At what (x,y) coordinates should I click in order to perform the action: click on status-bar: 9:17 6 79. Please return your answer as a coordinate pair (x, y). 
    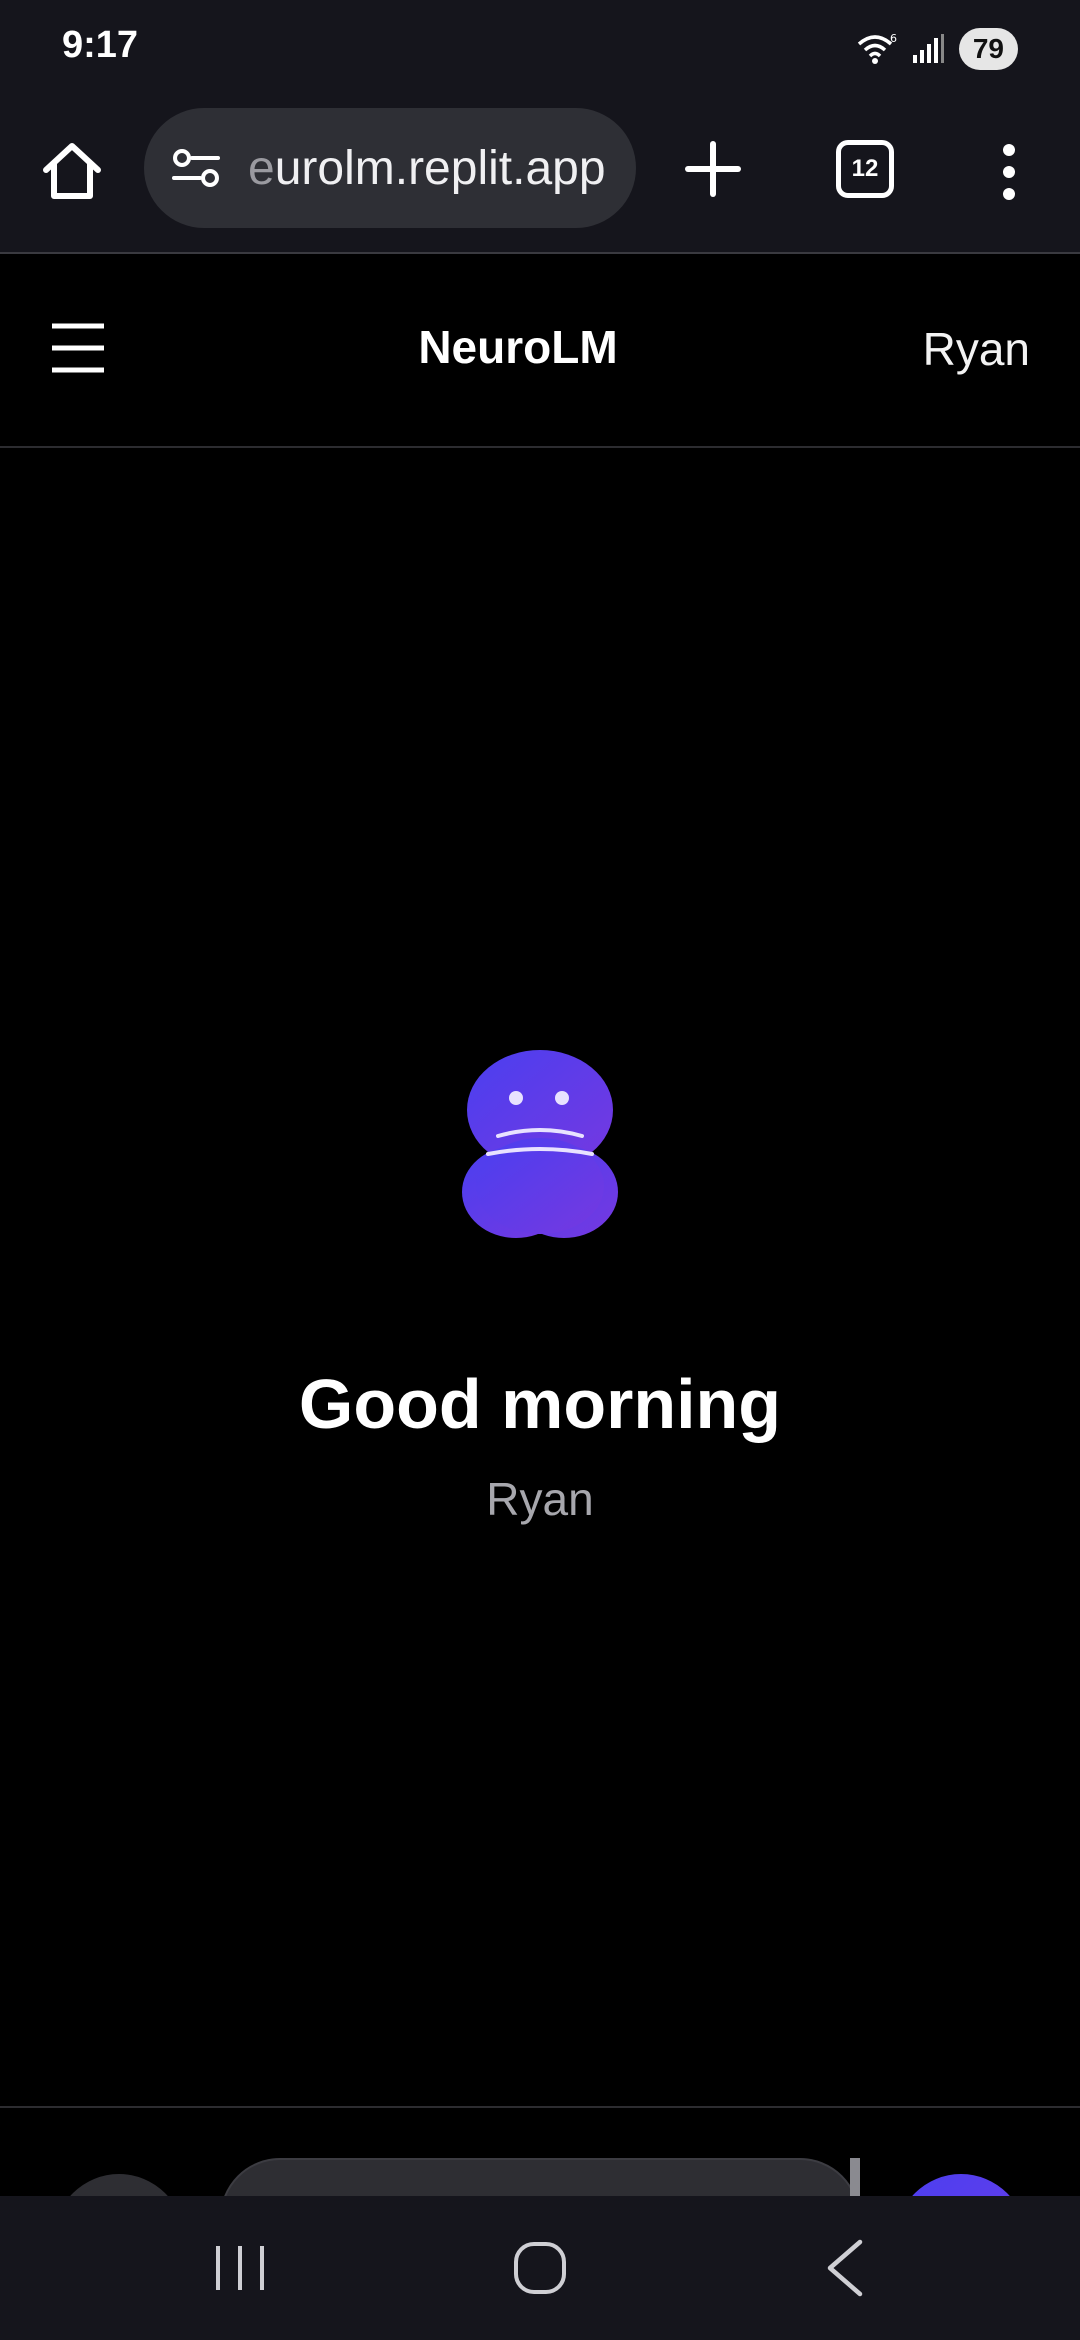
    Looking at the image, I should click on (540, 50).